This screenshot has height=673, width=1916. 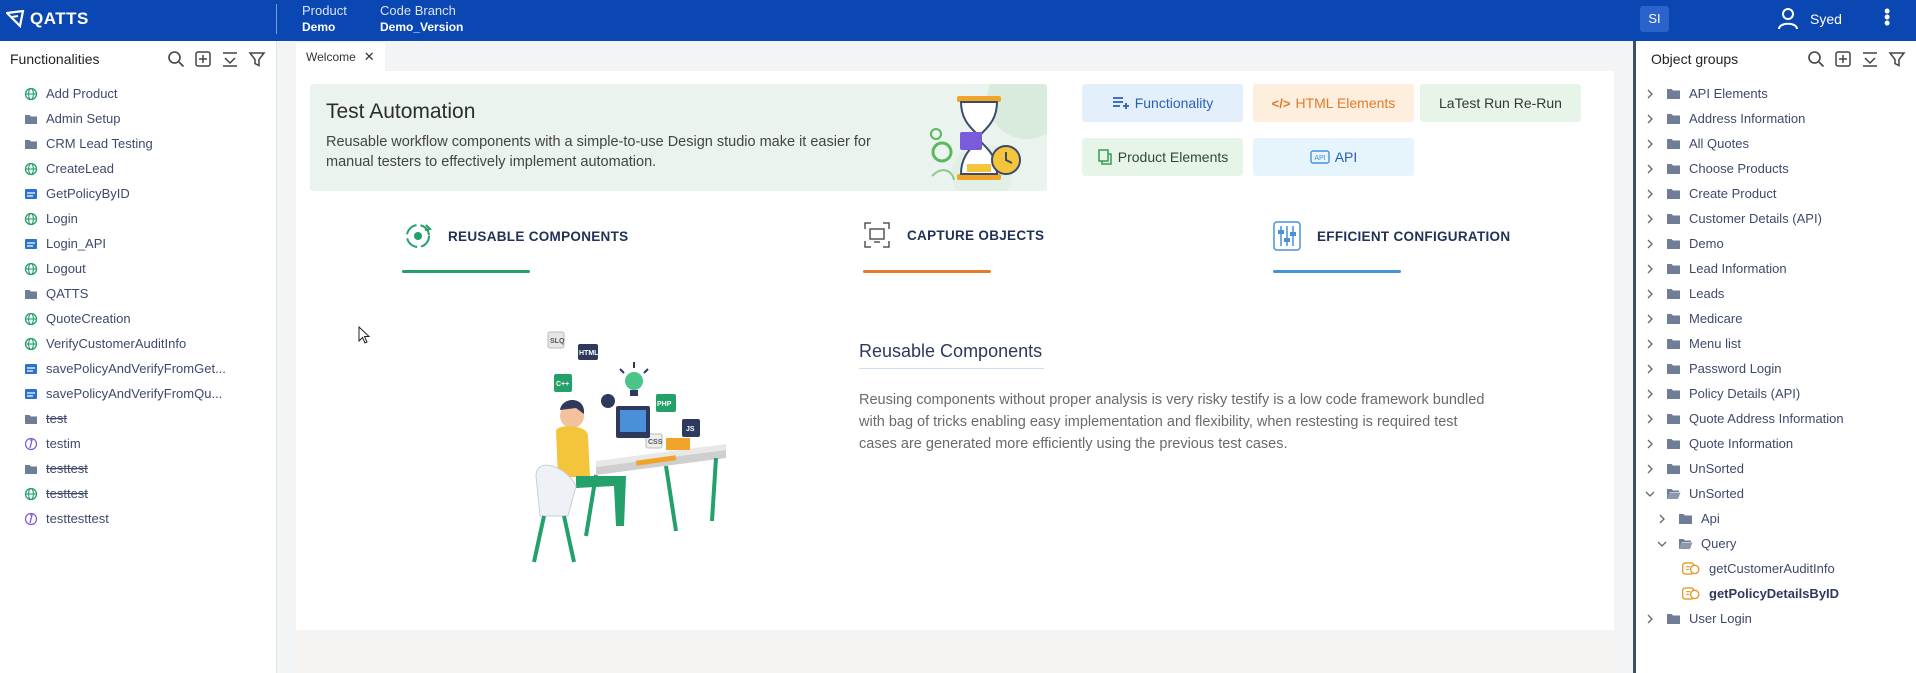 What do you see at coordinates (953, 235) in the screenshot?
I see `feature-capture: CAPTURE OBJECTS` at bounding box center [953, 235].